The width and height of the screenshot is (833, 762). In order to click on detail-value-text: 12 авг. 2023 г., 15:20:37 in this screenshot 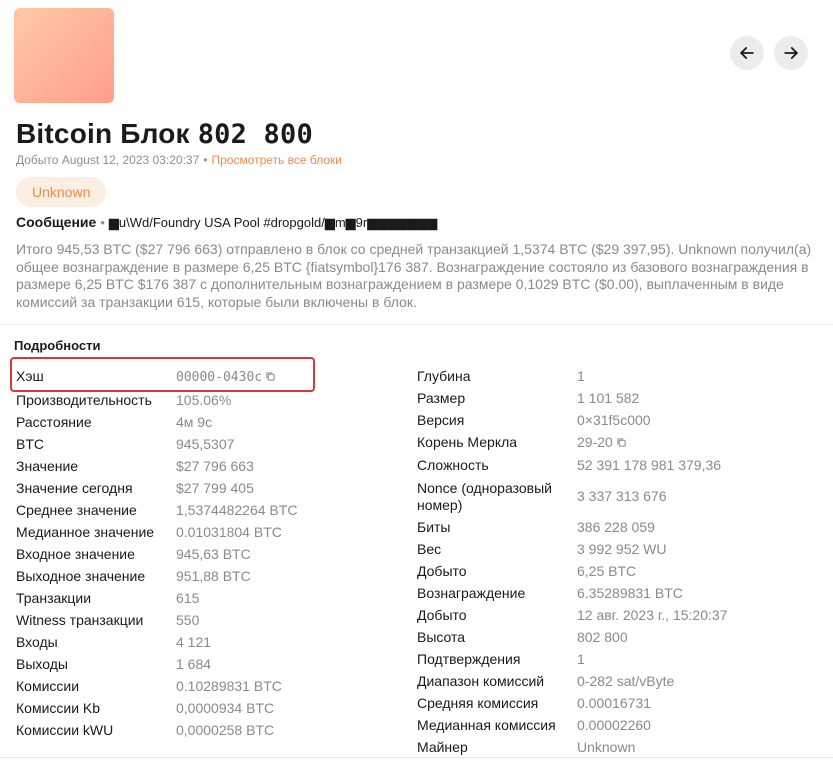, I will do `click(652, 615)`.